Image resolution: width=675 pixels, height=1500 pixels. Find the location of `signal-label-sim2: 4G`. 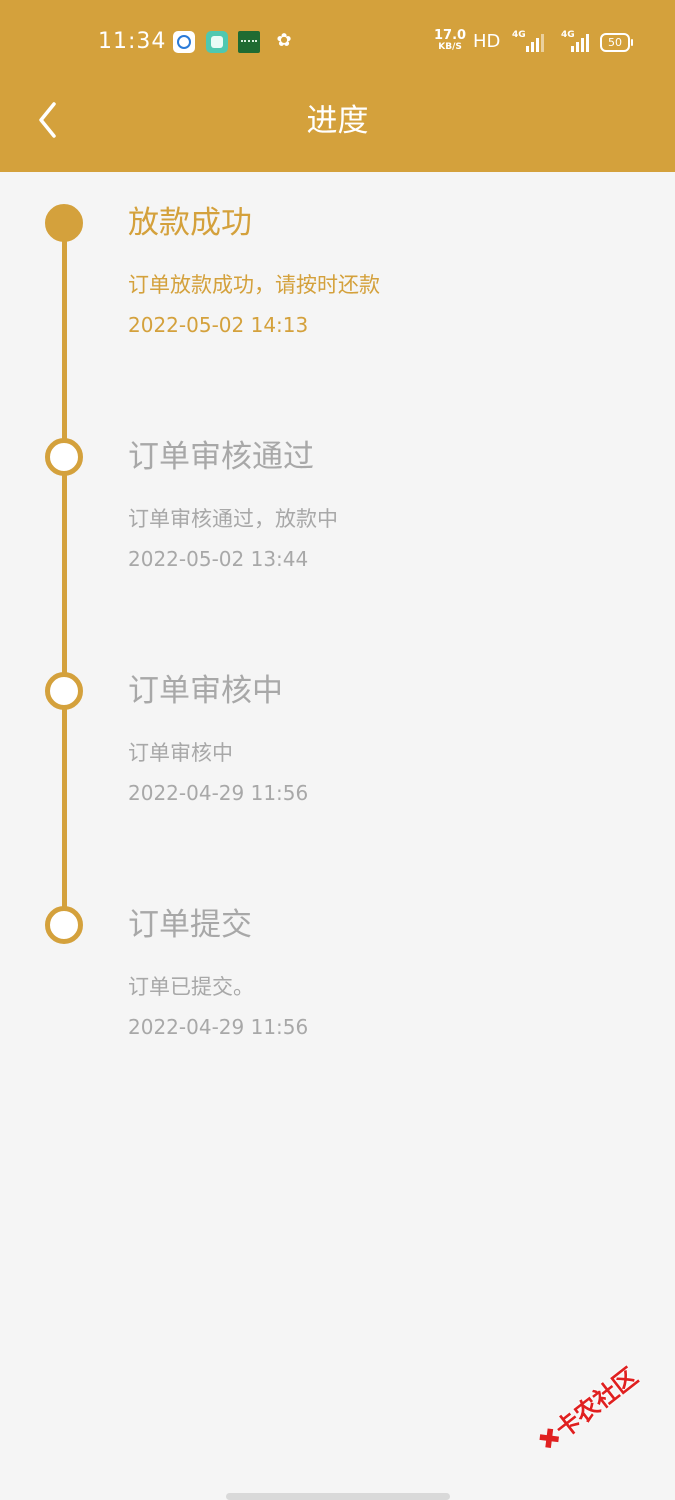

signal-label-sim2: 4G is located at coordinates (568, 35).